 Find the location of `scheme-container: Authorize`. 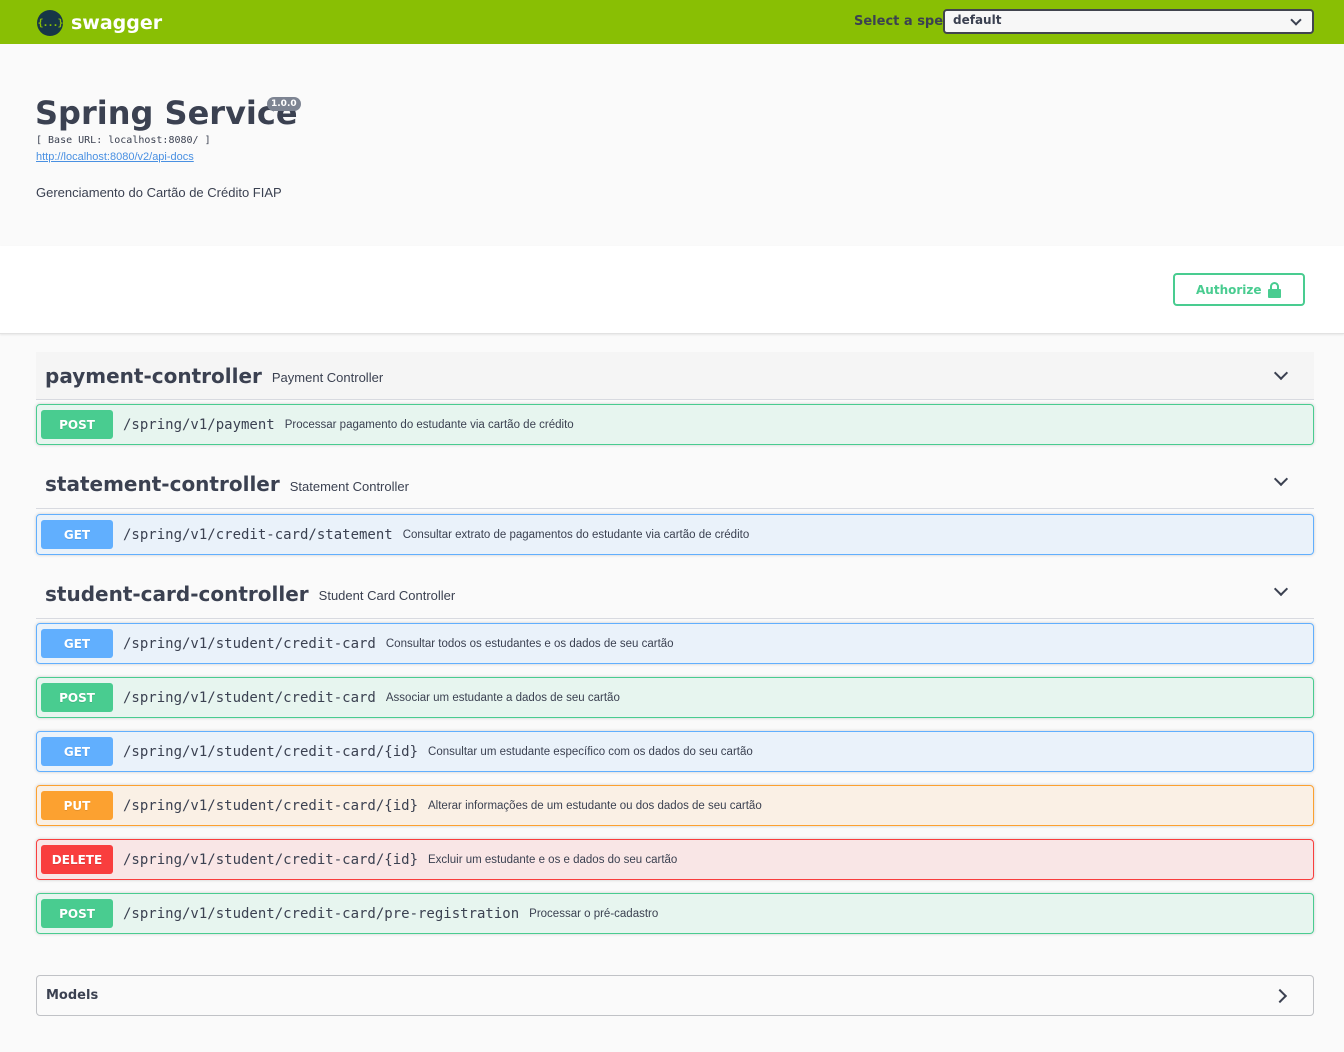

scheme-container: Authorize is located at coordinates (672, 290).